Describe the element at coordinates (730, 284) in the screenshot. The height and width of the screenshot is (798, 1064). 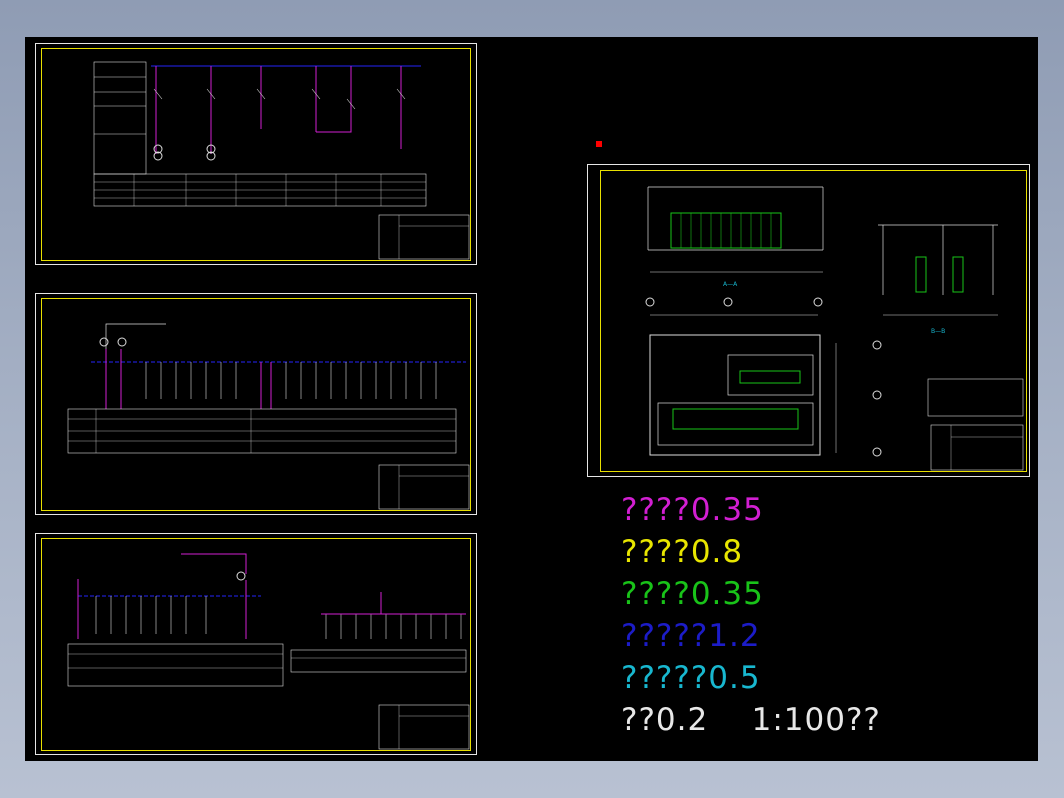
I see `section-a-label: A—A` at that location.